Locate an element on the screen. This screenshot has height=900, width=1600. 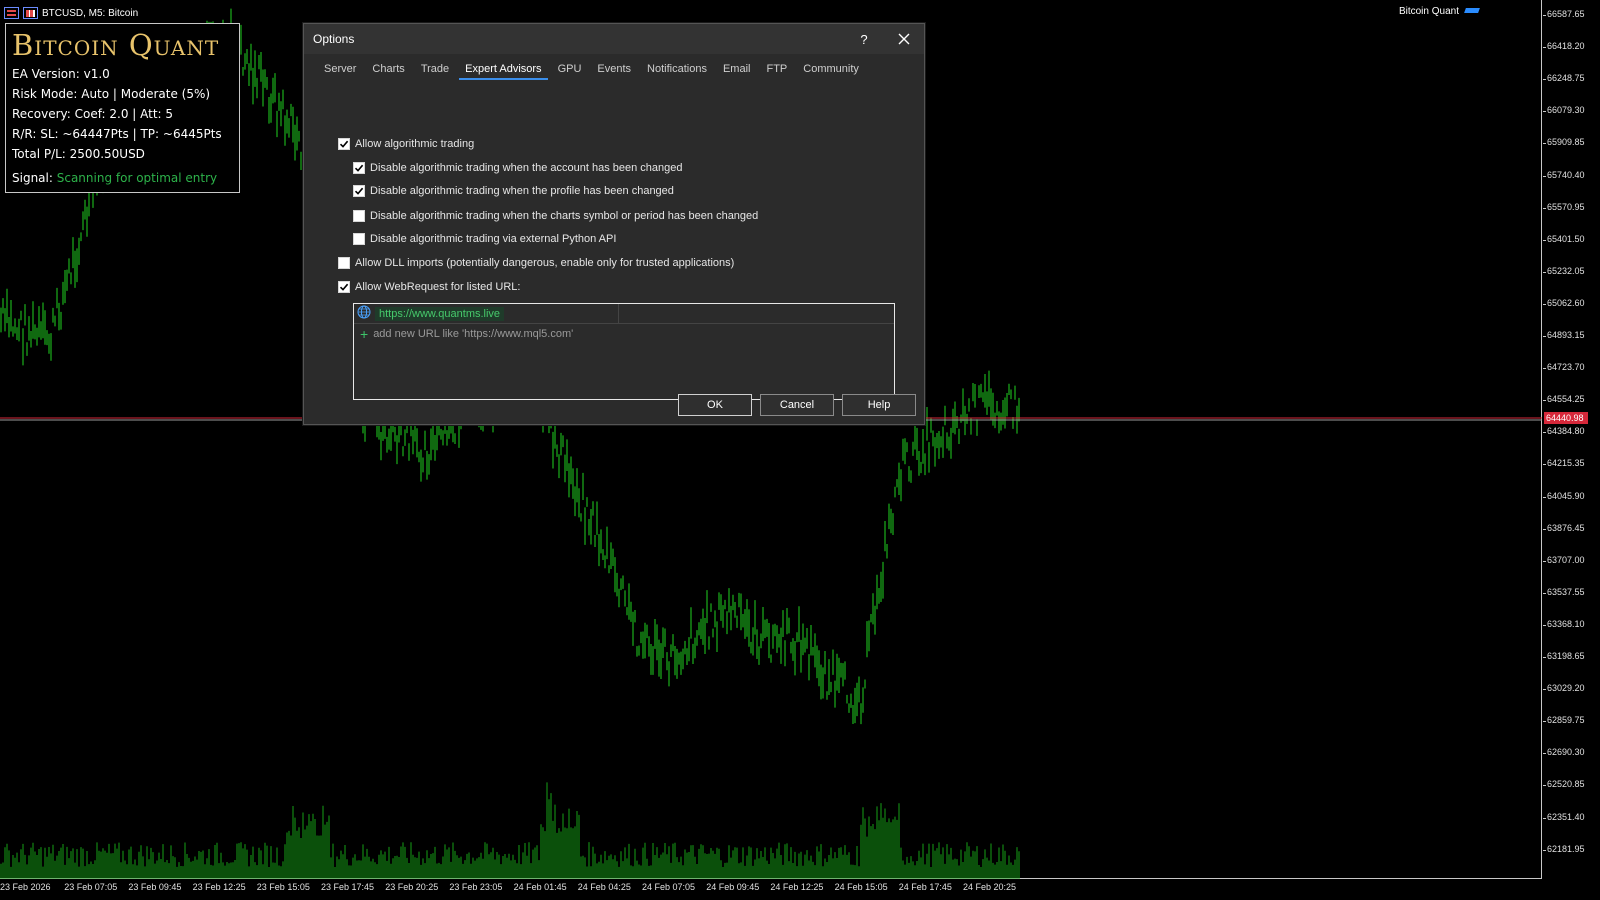
close-icon is located at coordinates (904, 39).